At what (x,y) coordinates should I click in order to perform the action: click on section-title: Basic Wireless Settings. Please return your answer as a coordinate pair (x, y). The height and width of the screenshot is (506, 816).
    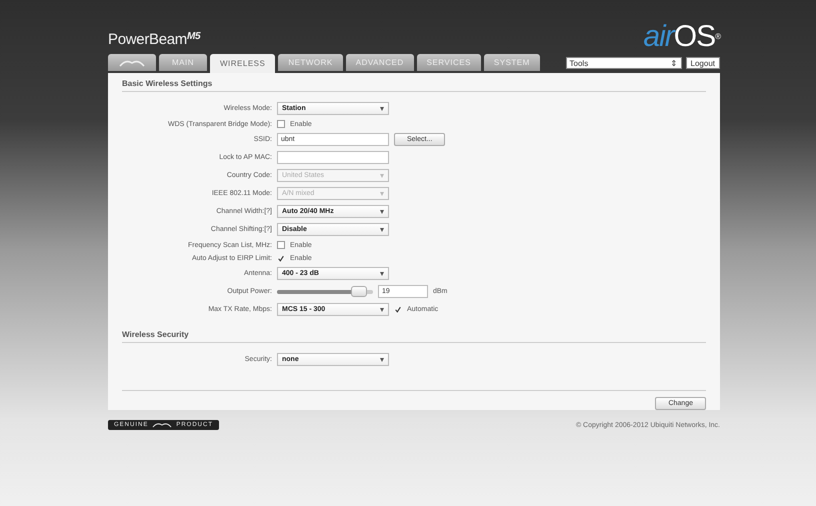
    Looking at the image, I should click on (414, 85).